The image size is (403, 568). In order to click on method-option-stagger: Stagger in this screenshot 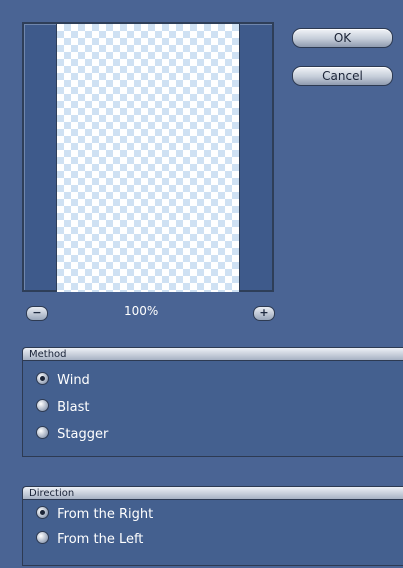, I will do `click(72, 435)`.